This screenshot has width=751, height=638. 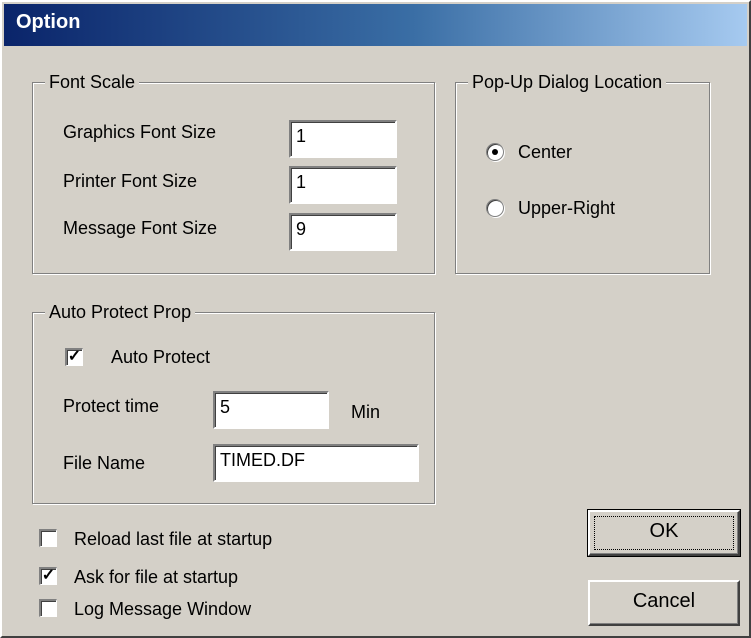 What do you see at coordinates (48, 538) in the screenshot?
I see `reload-last-file-checkbox` at bounding box center [48, 538].